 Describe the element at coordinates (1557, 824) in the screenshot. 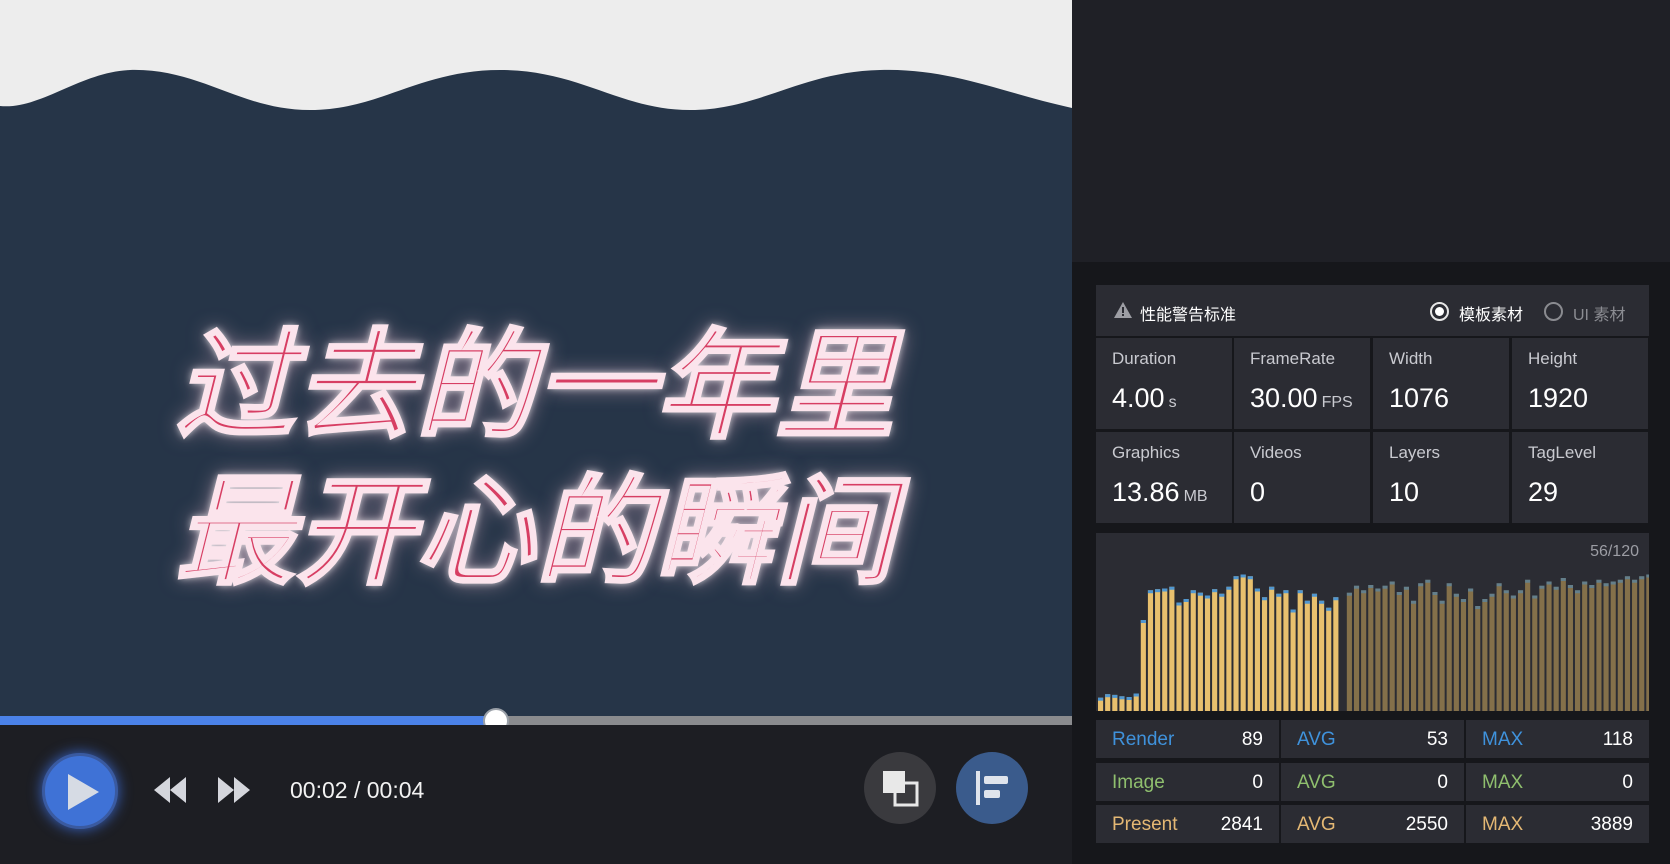

I see `metric-present-max: MAX 3889` at that location.